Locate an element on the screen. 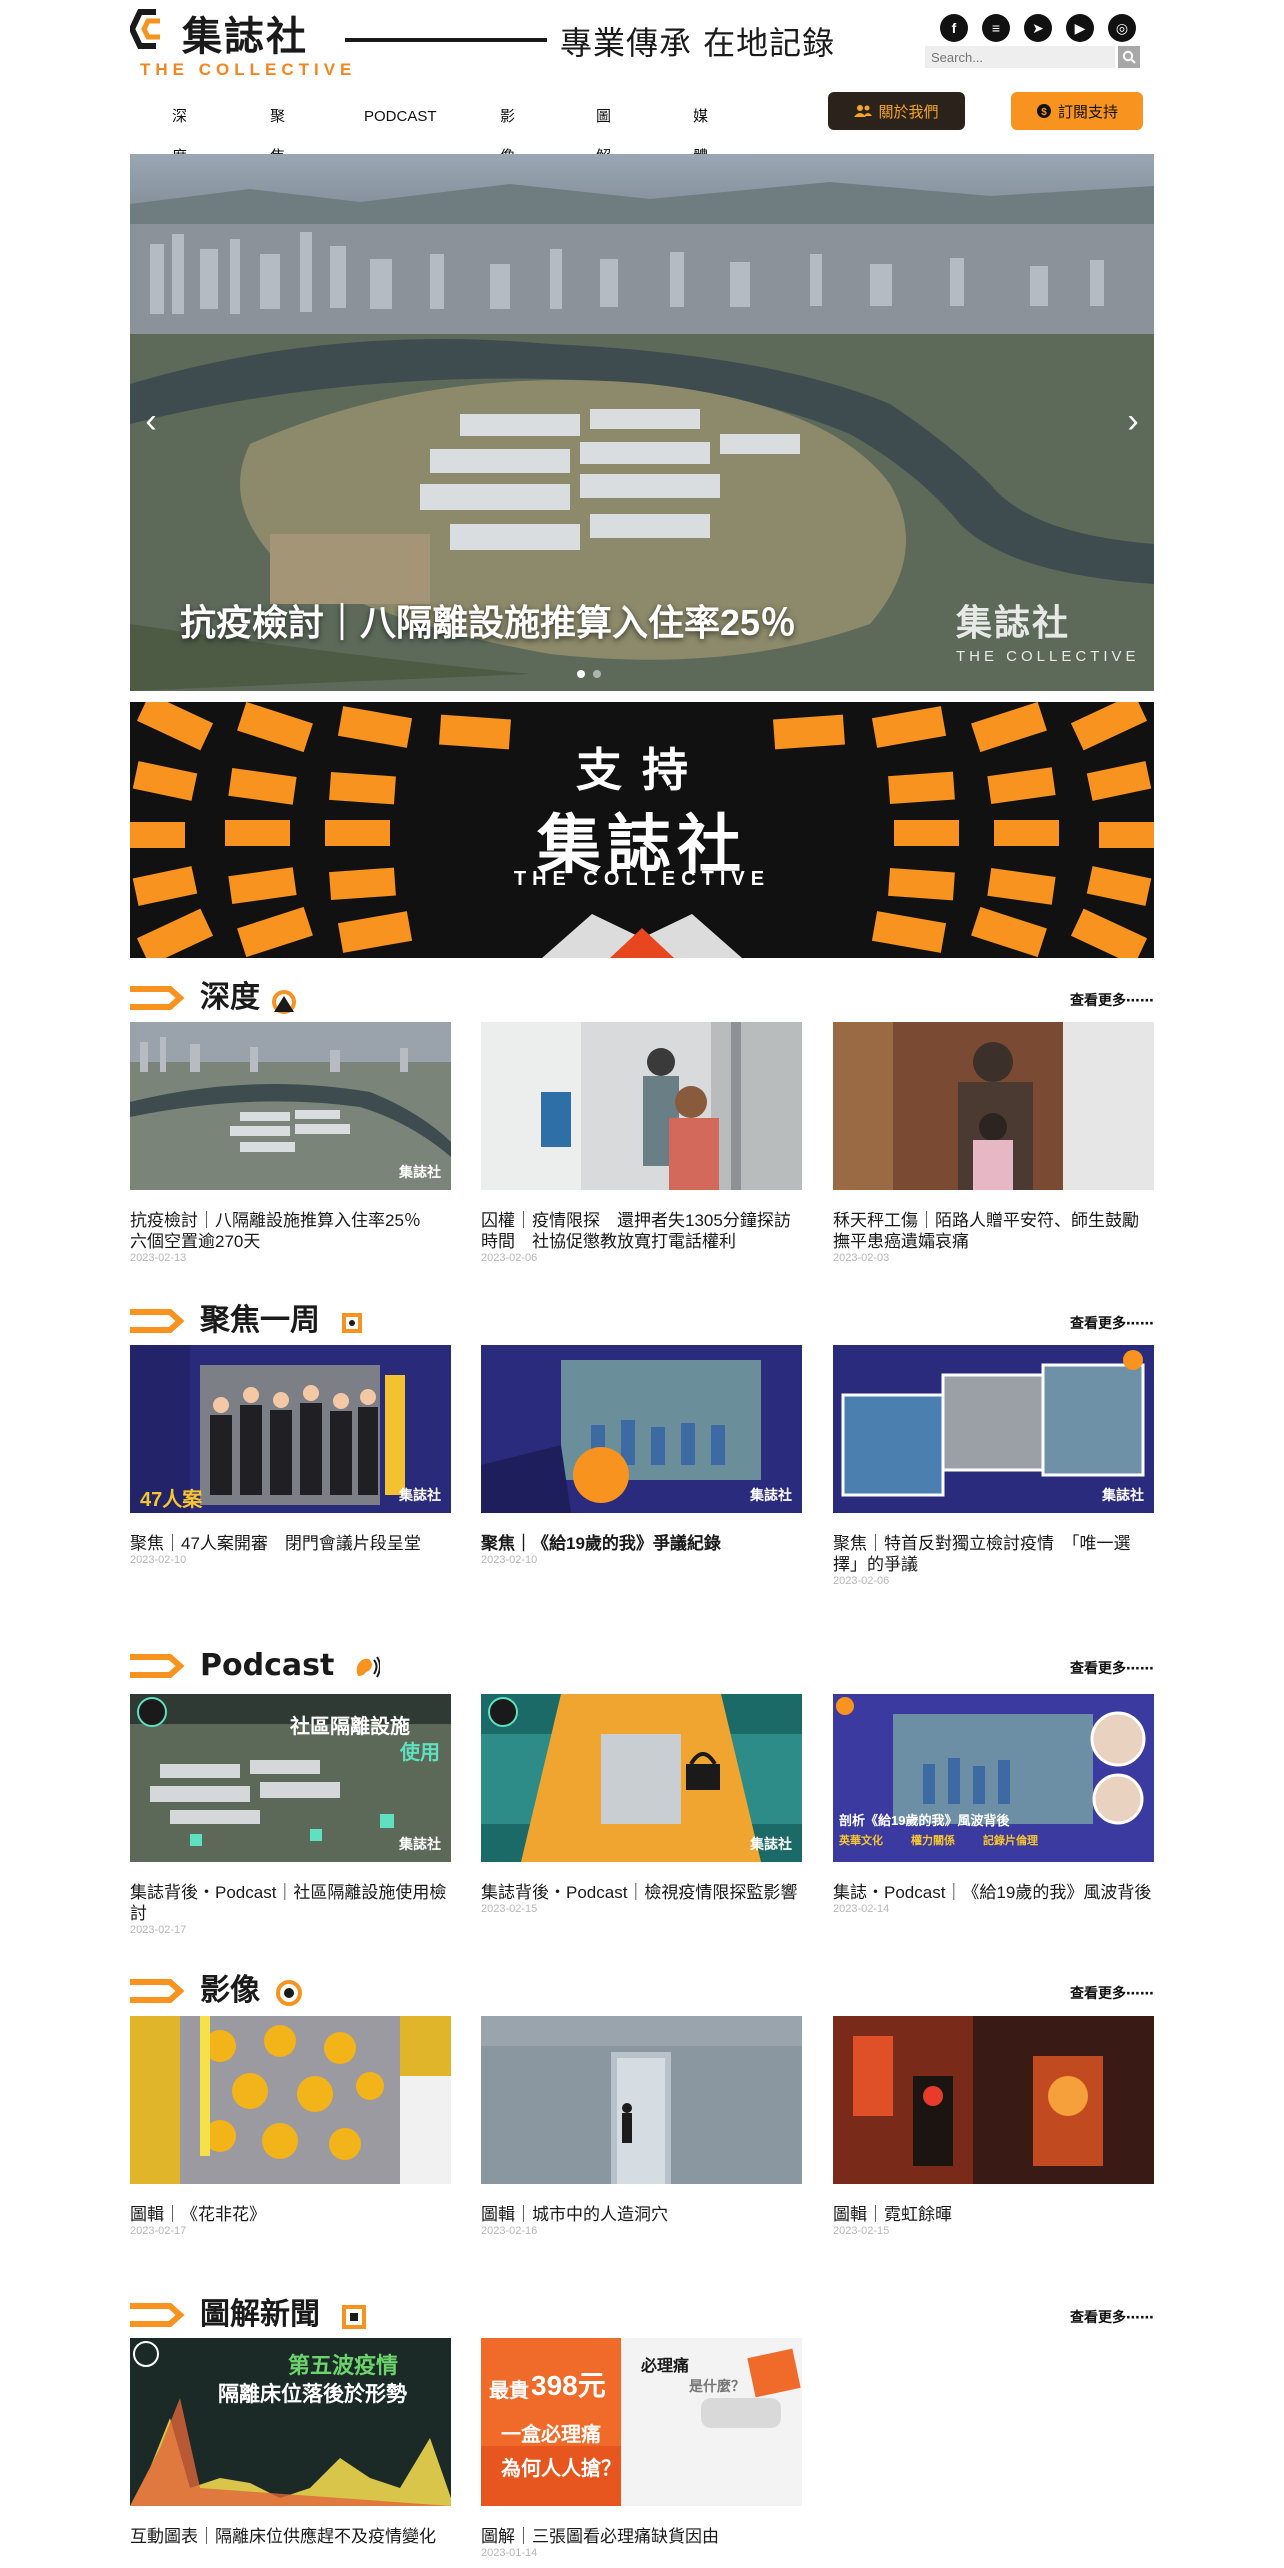  graphic-card-1-line-2: 隔離床位落後於形勢 is located at coordinates (312, 2394).